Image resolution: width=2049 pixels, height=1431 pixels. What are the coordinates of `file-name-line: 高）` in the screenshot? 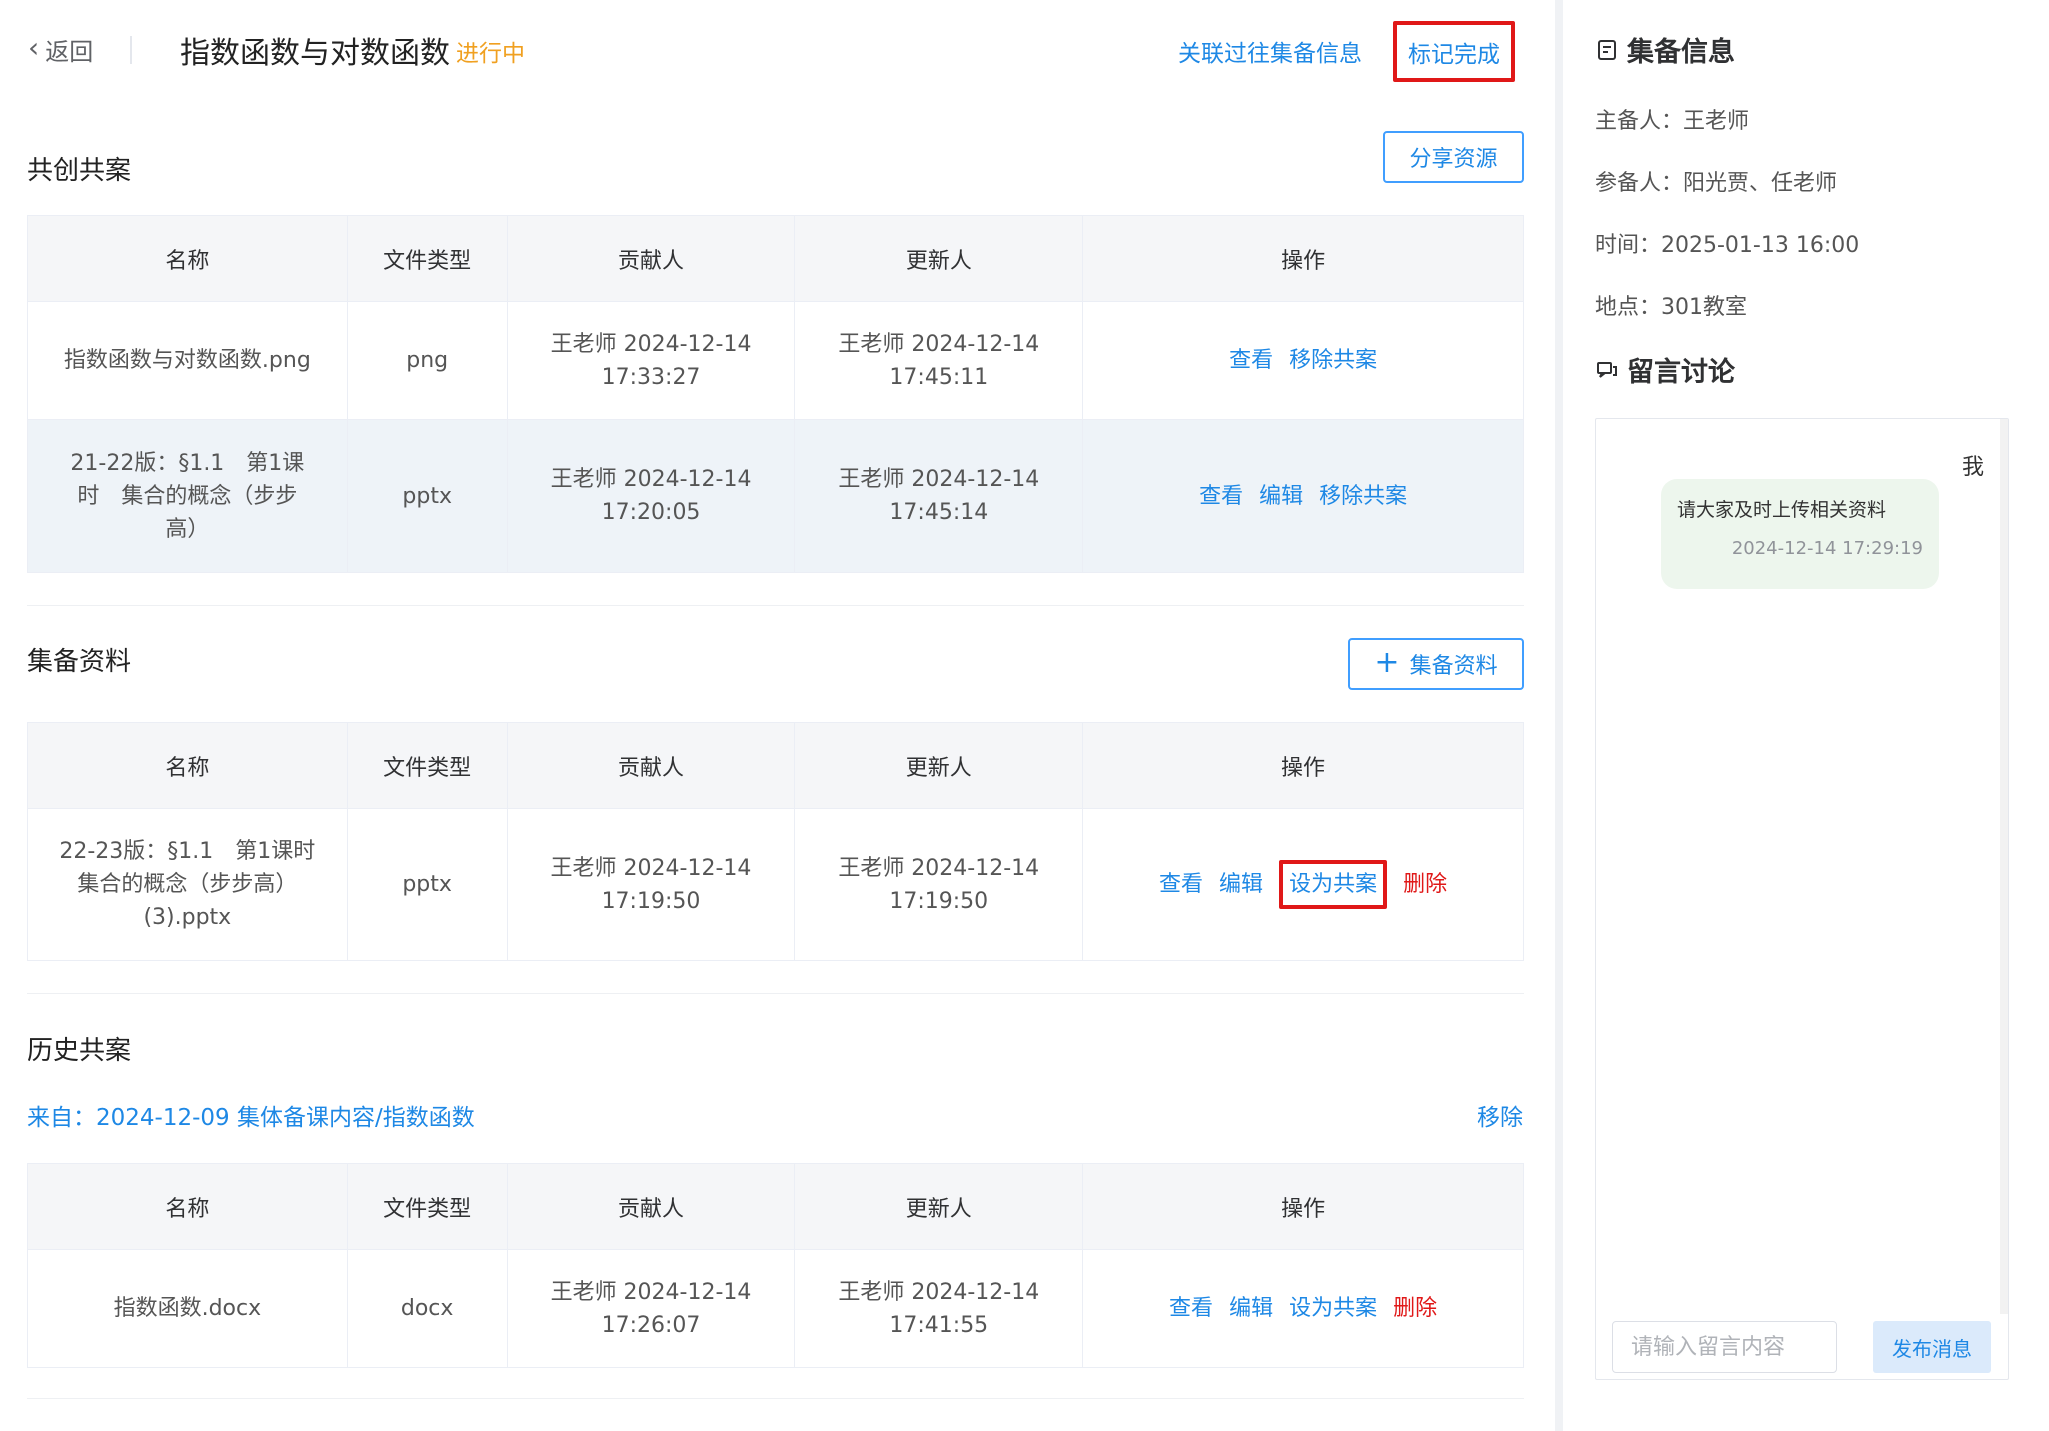 It's located at (187, 529).